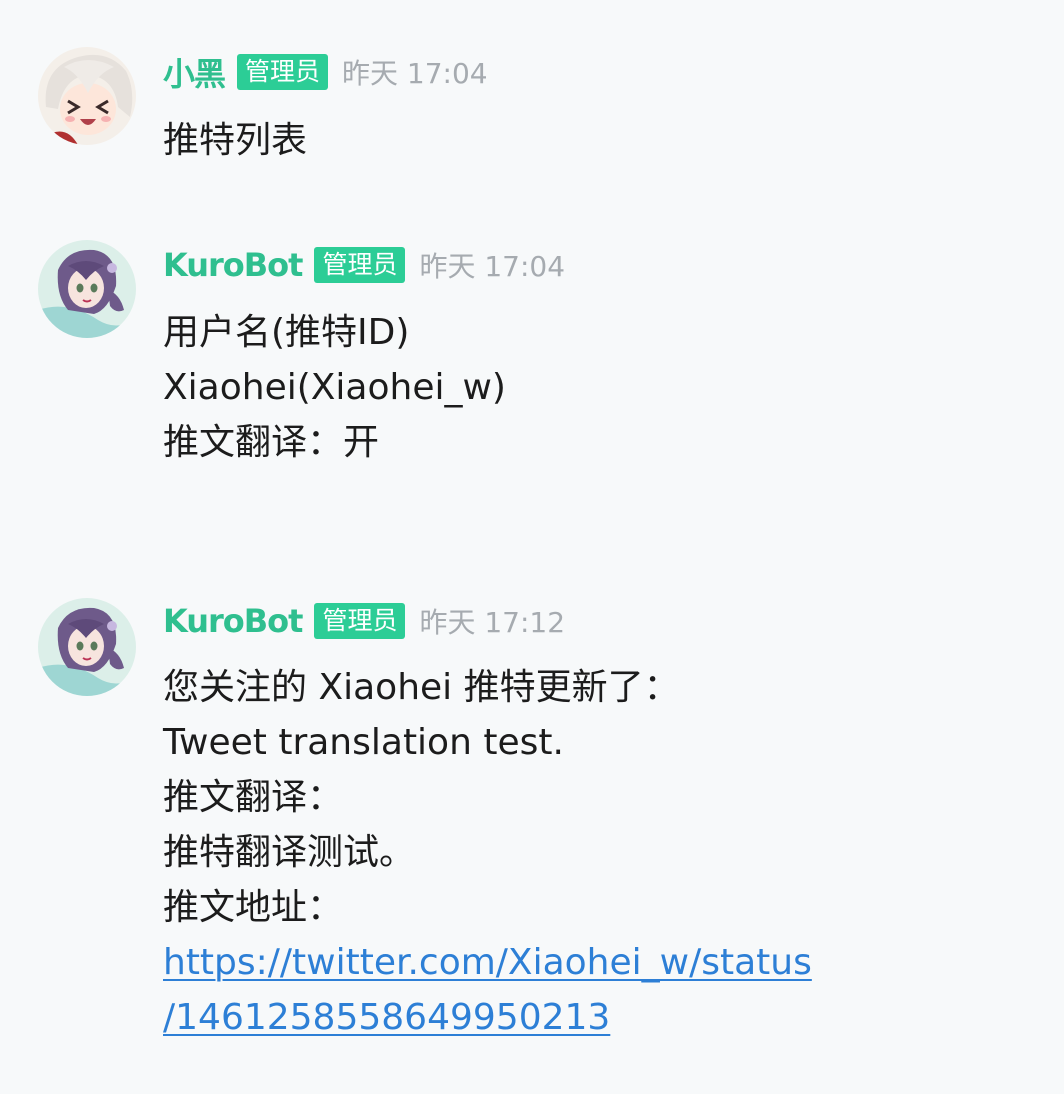  Describe the element at coordinates (421, 687) in the screenshot. I see `message-line: 您关注的 Xiaohei 推特更新了：` at that location.